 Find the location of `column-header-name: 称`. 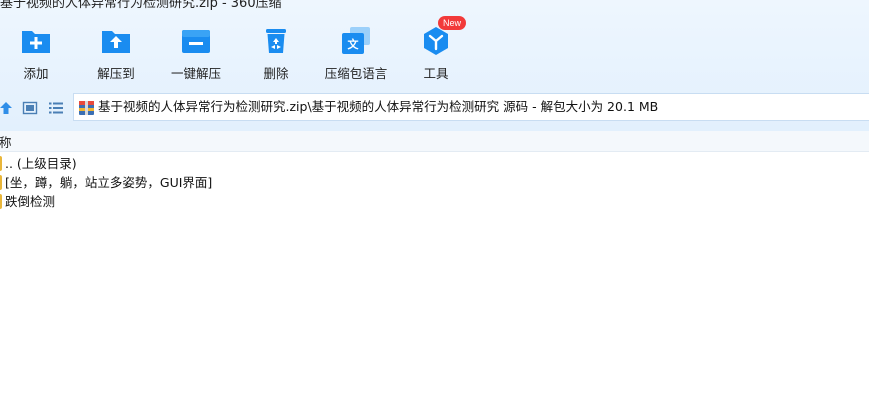

column-header-name: 称 is located at coordinates (6, 141).